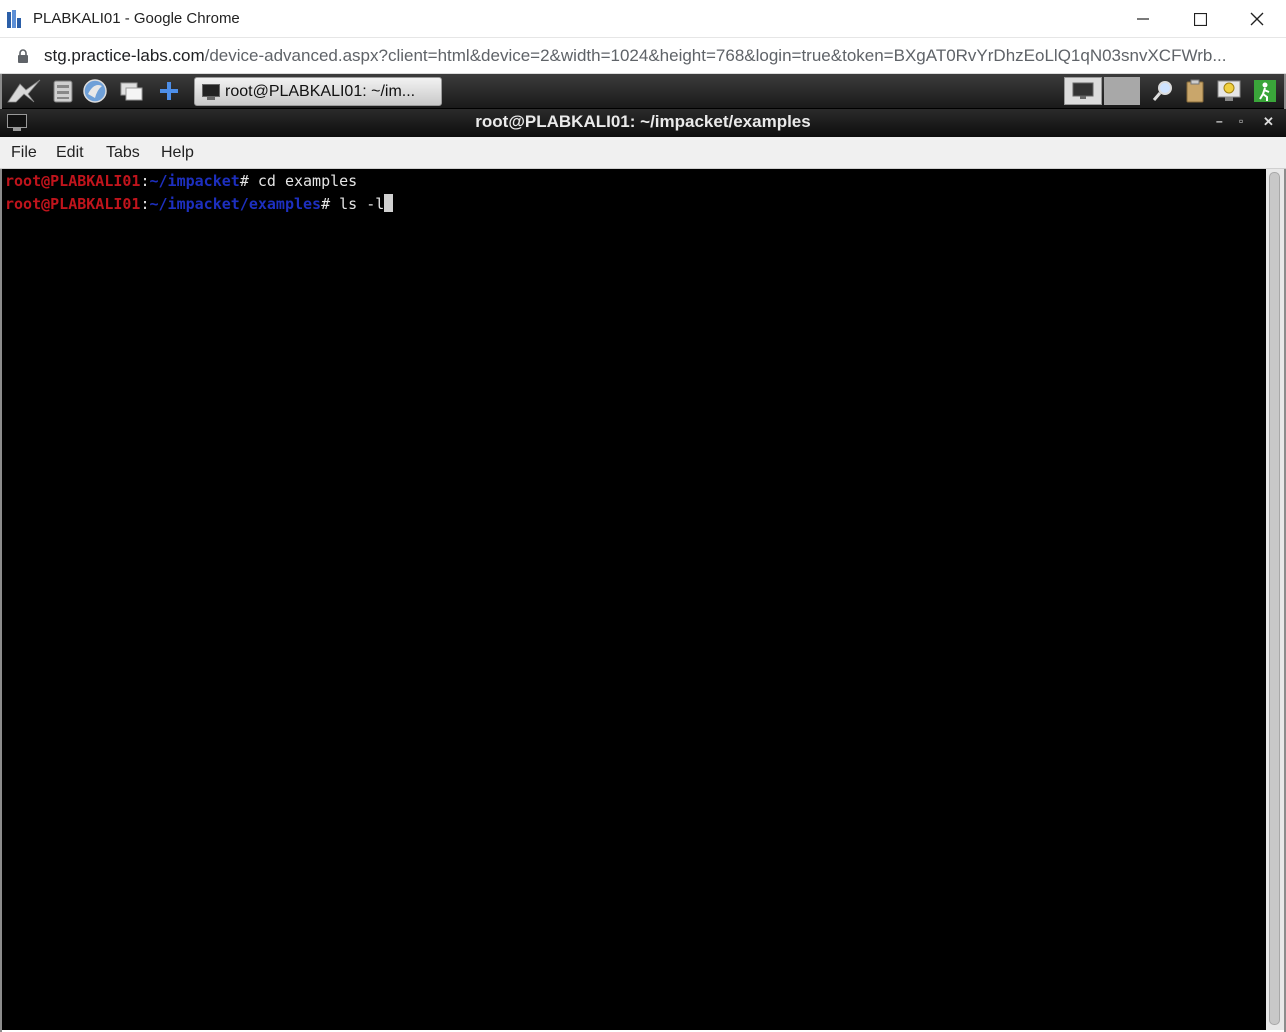 This screenshot has width=1286, height=1032. Describe the element at coordinates (1241, 121) in the screenshot. I see `terminal-maximize-icon: ▫` at that location.